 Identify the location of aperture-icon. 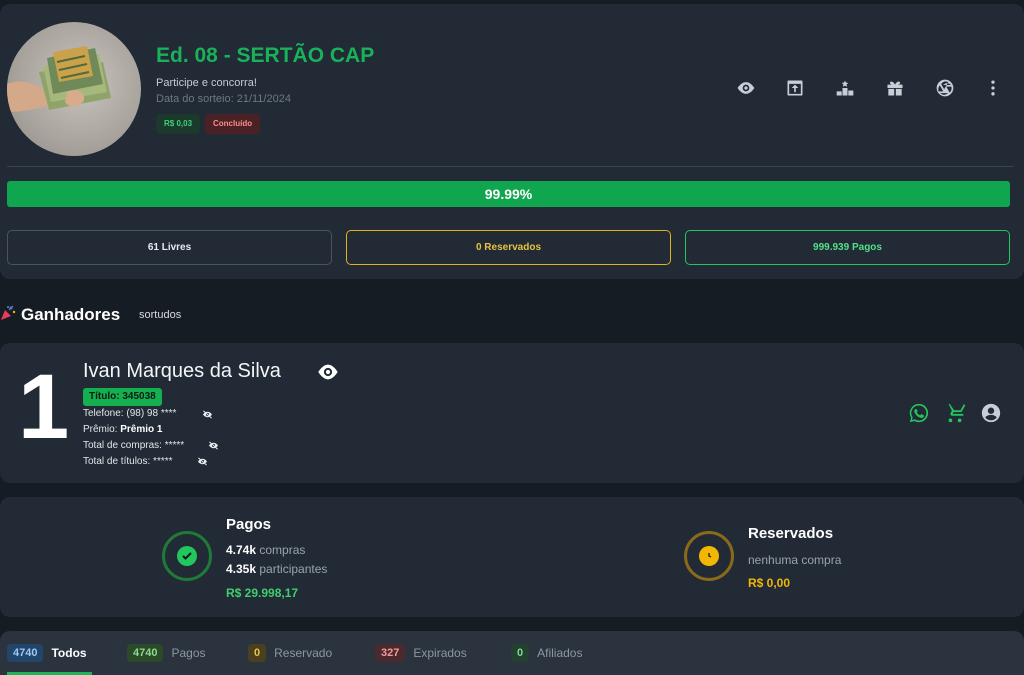
(945, 88).